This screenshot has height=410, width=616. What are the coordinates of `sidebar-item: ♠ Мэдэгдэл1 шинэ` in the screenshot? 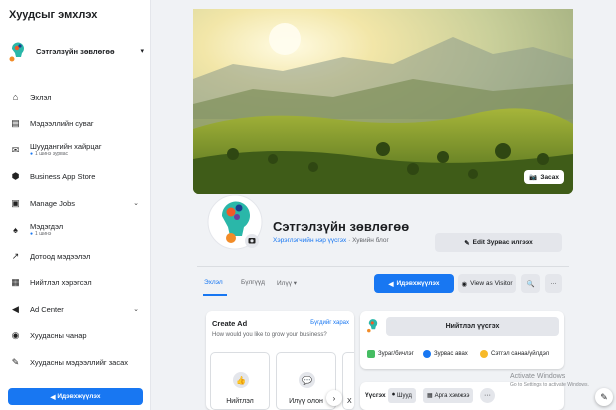 It's located at (75, 230).